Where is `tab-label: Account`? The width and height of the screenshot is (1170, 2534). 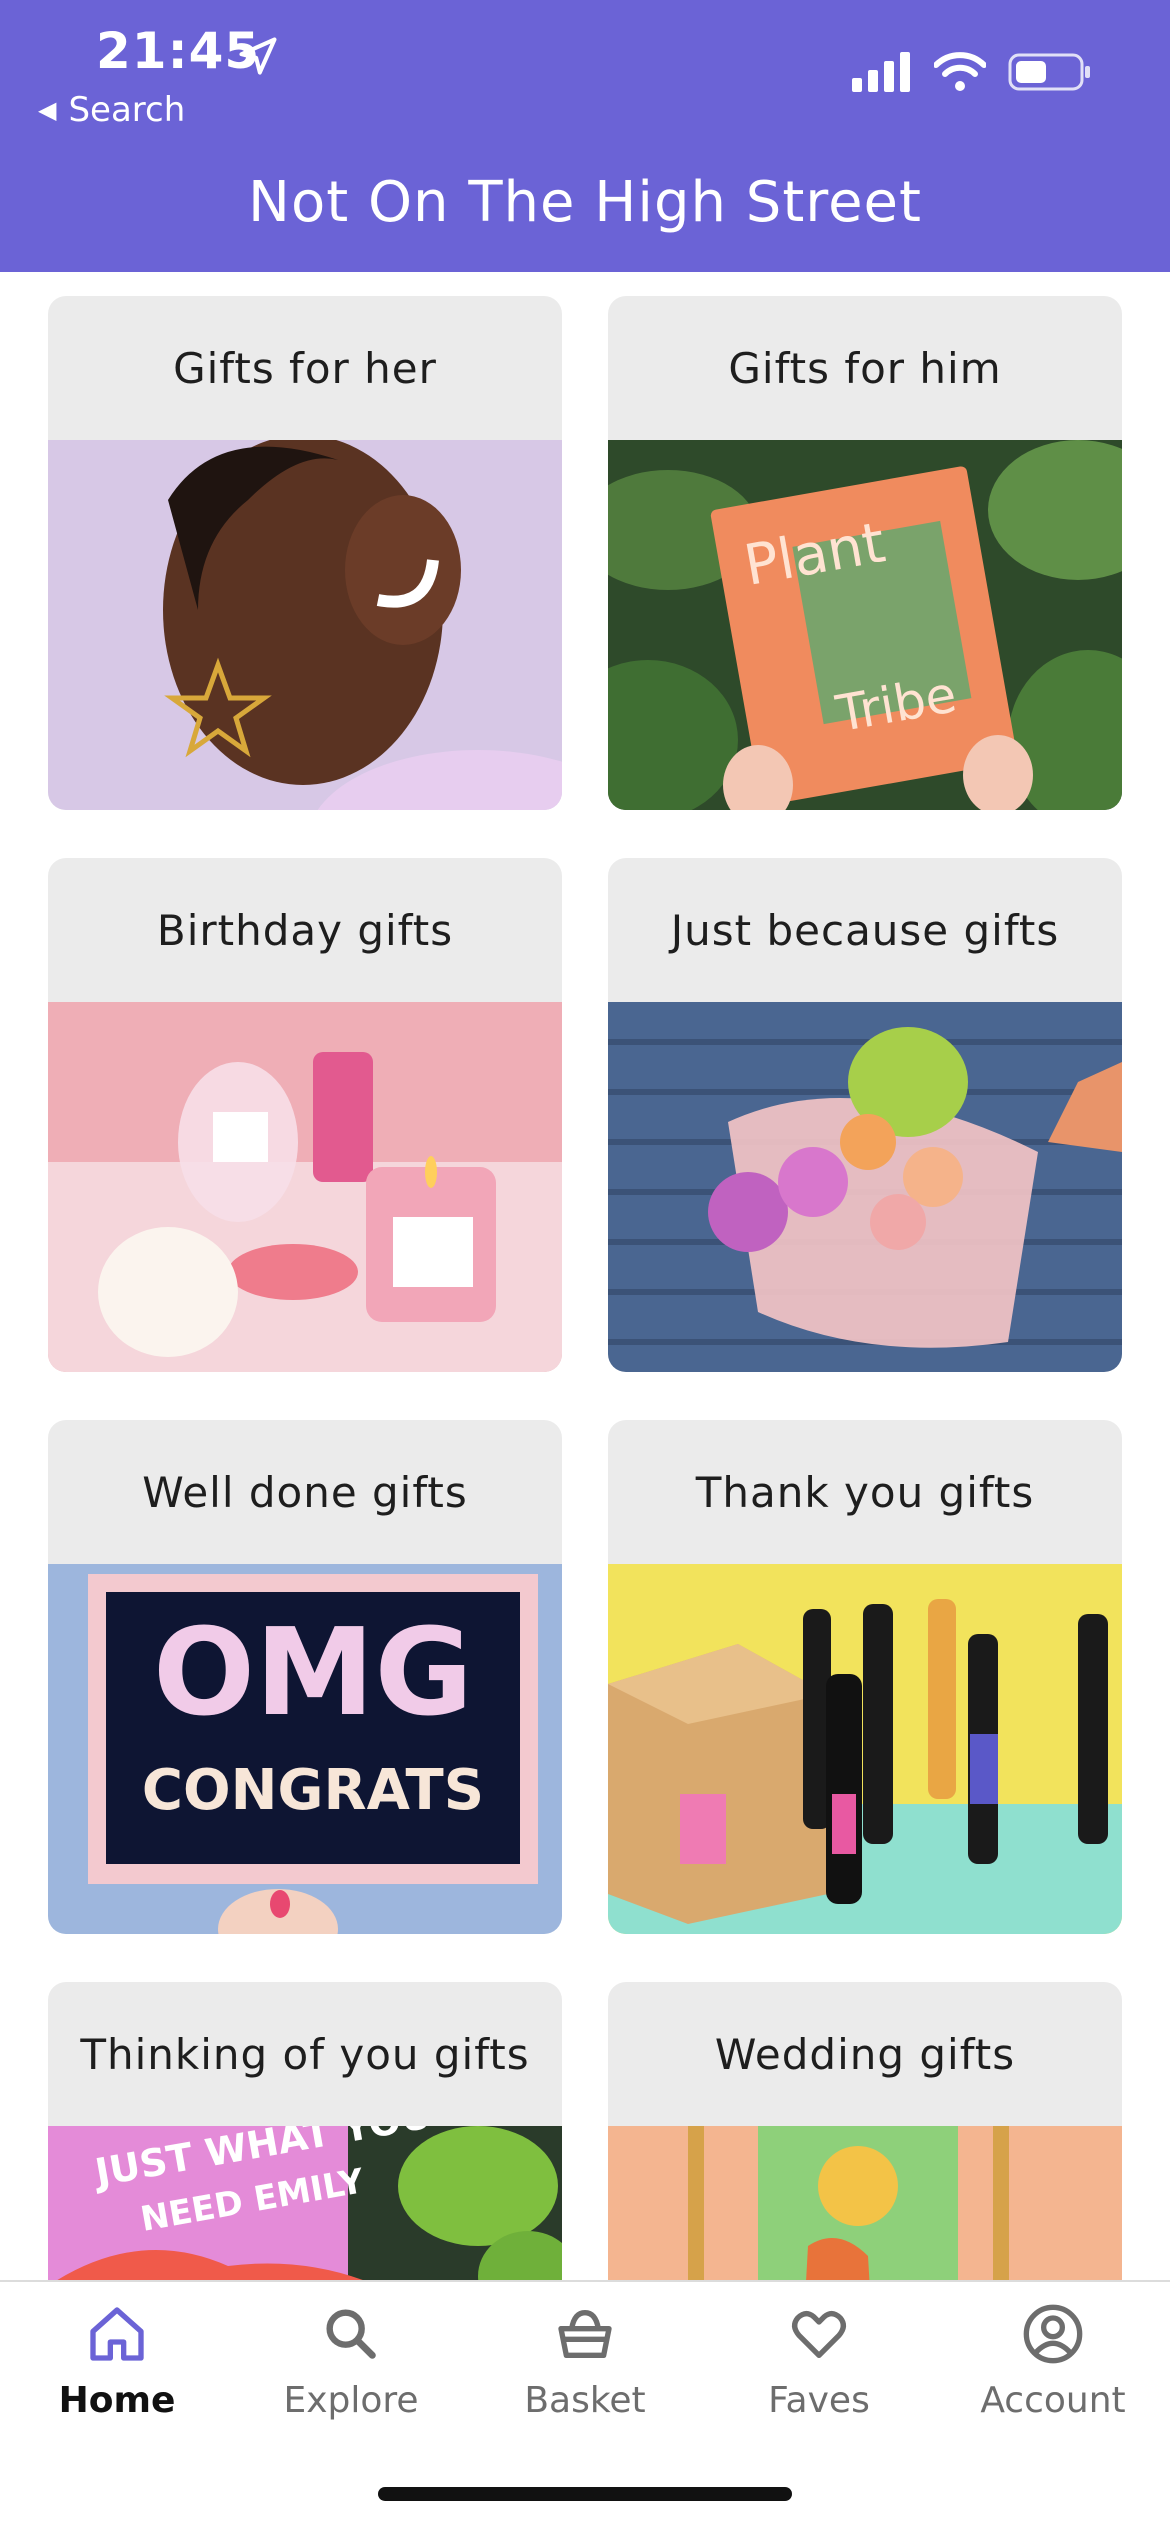 tab-label: Account is located at coordinates (1053, 2400).